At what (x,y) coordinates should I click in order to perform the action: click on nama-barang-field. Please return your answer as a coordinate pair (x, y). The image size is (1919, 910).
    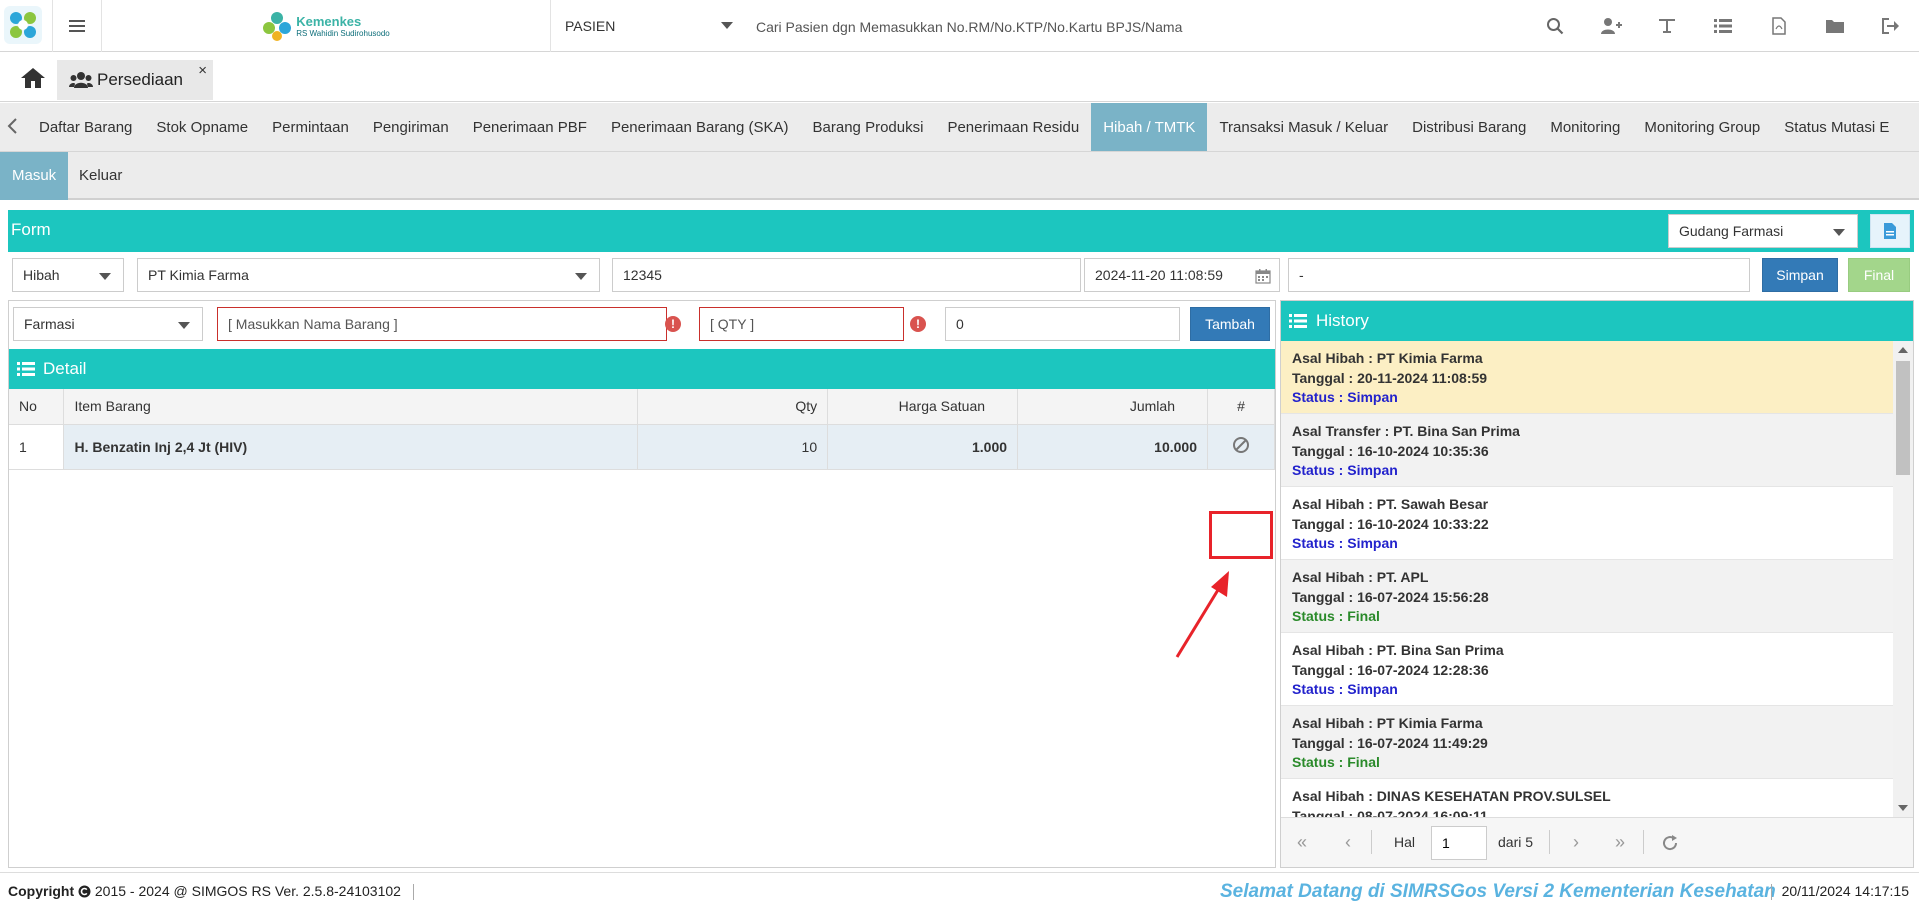
    Looking at the image, I should click on (442, 324).